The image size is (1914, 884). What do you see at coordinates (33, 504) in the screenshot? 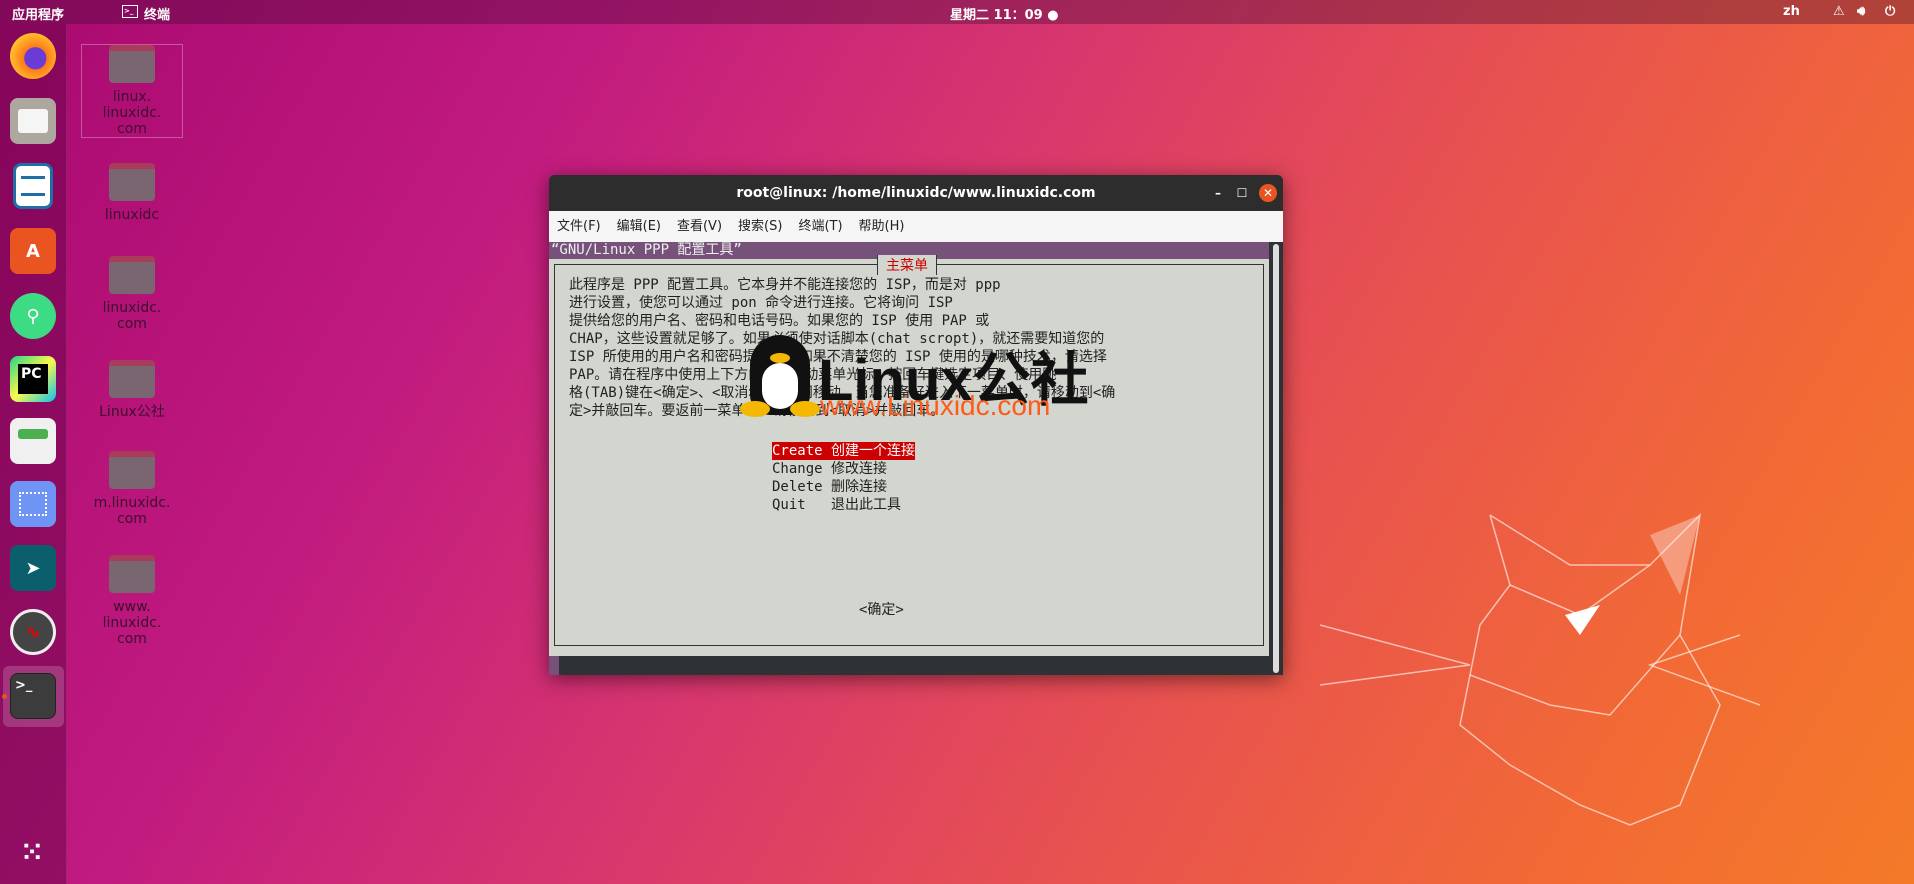
I see `screenshot-icon` at bounding box center [33, 504].